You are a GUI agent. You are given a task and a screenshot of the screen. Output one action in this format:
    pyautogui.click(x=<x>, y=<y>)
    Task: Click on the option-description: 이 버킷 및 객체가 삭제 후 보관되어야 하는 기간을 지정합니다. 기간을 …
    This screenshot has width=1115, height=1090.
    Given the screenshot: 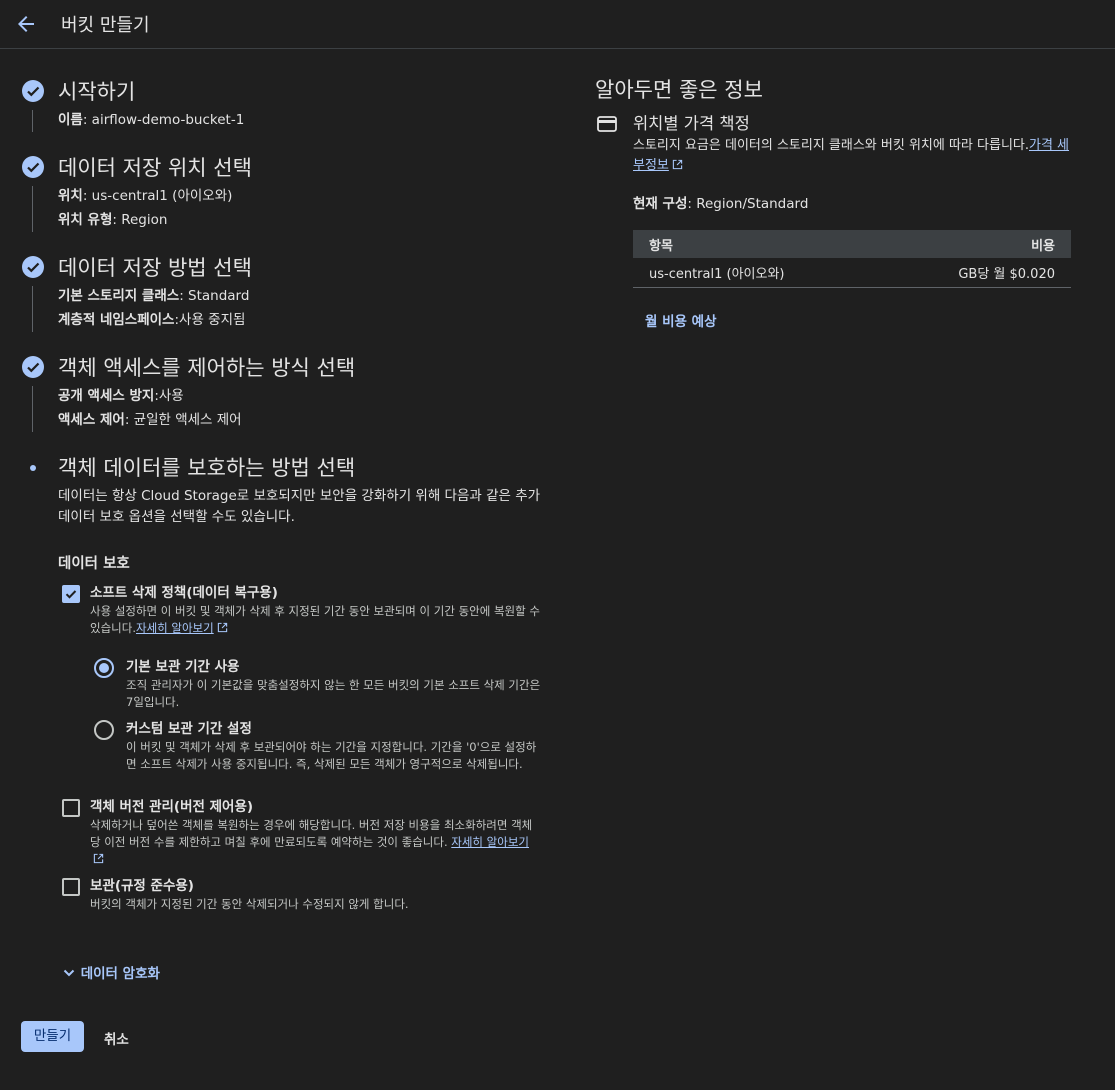 What is the action you would take?
    pyautogui.click(x=331, y=755)
    